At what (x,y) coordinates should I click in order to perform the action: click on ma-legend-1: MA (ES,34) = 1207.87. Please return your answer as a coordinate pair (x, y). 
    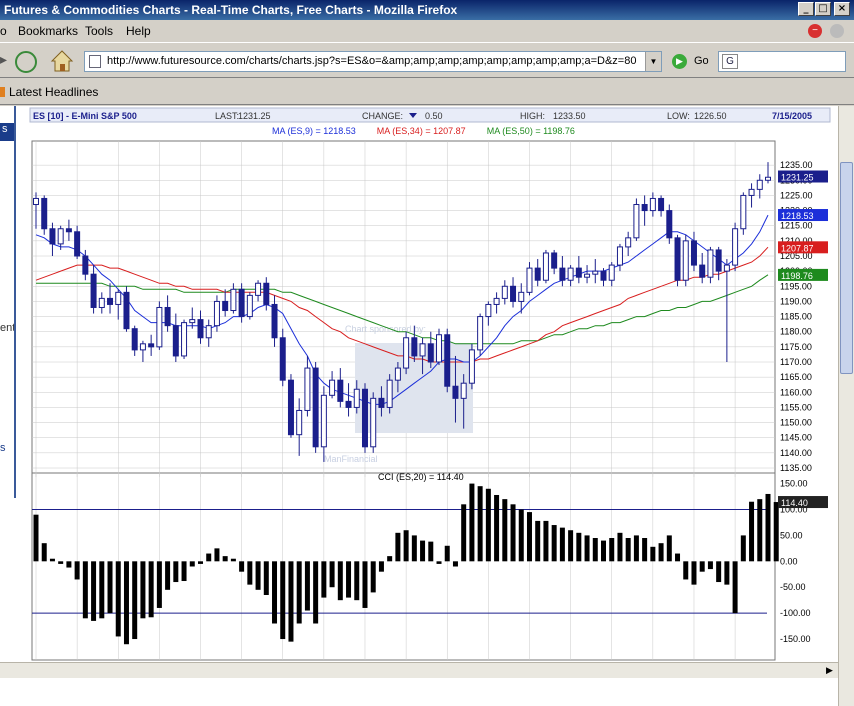
    Looking at the image, I should click on (421, 131).